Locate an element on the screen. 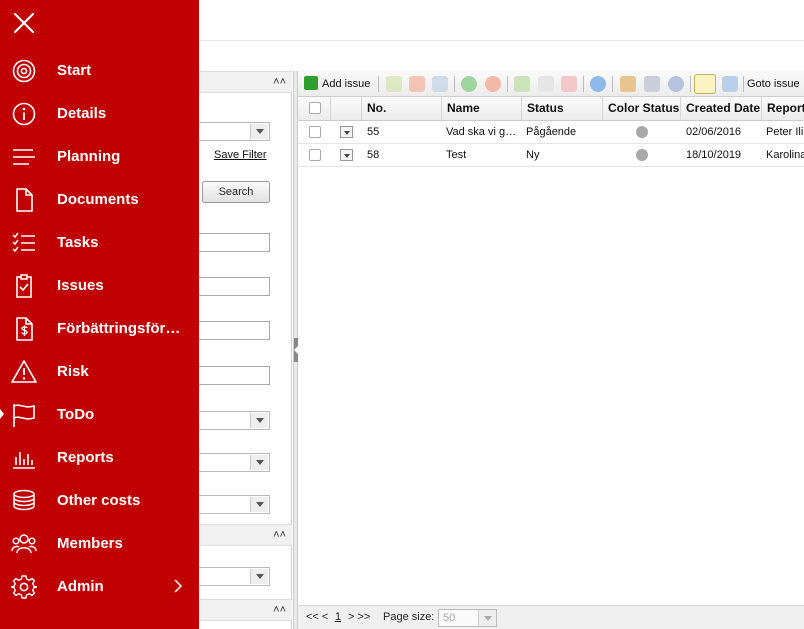 The image size is (804, 629). pager-first-prev: << < is located at coordinates (317, 617).